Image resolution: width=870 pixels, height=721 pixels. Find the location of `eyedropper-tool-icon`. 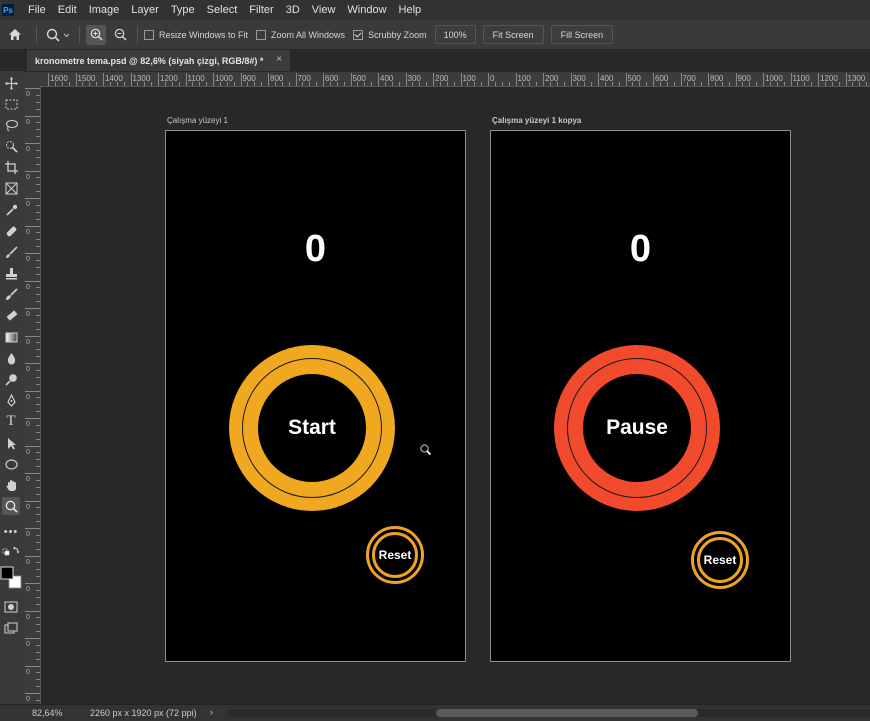

eyedropper-tool-icon is located at coordinates (11, 210).